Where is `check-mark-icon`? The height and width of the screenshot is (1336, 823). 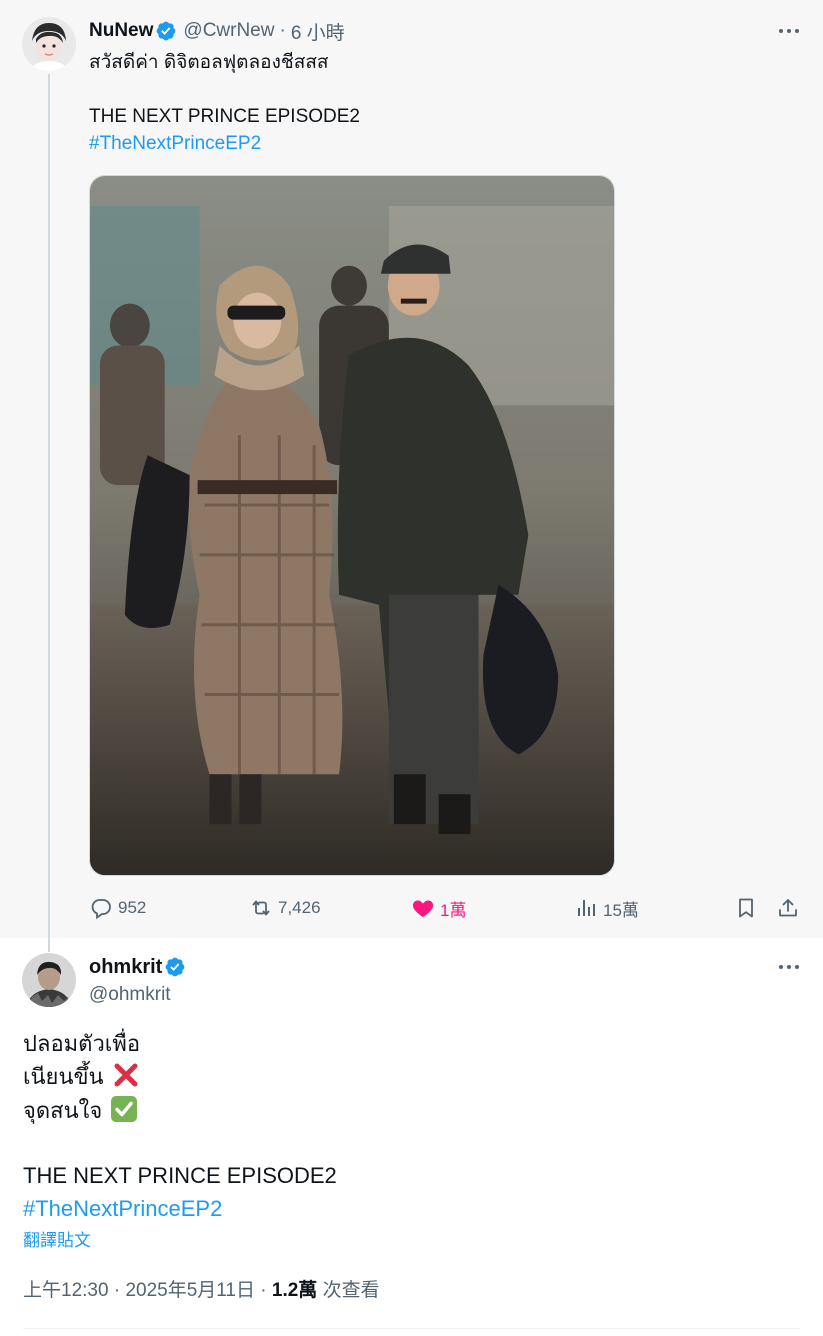
check-mark-icon is located at coordinates (124, 1109).